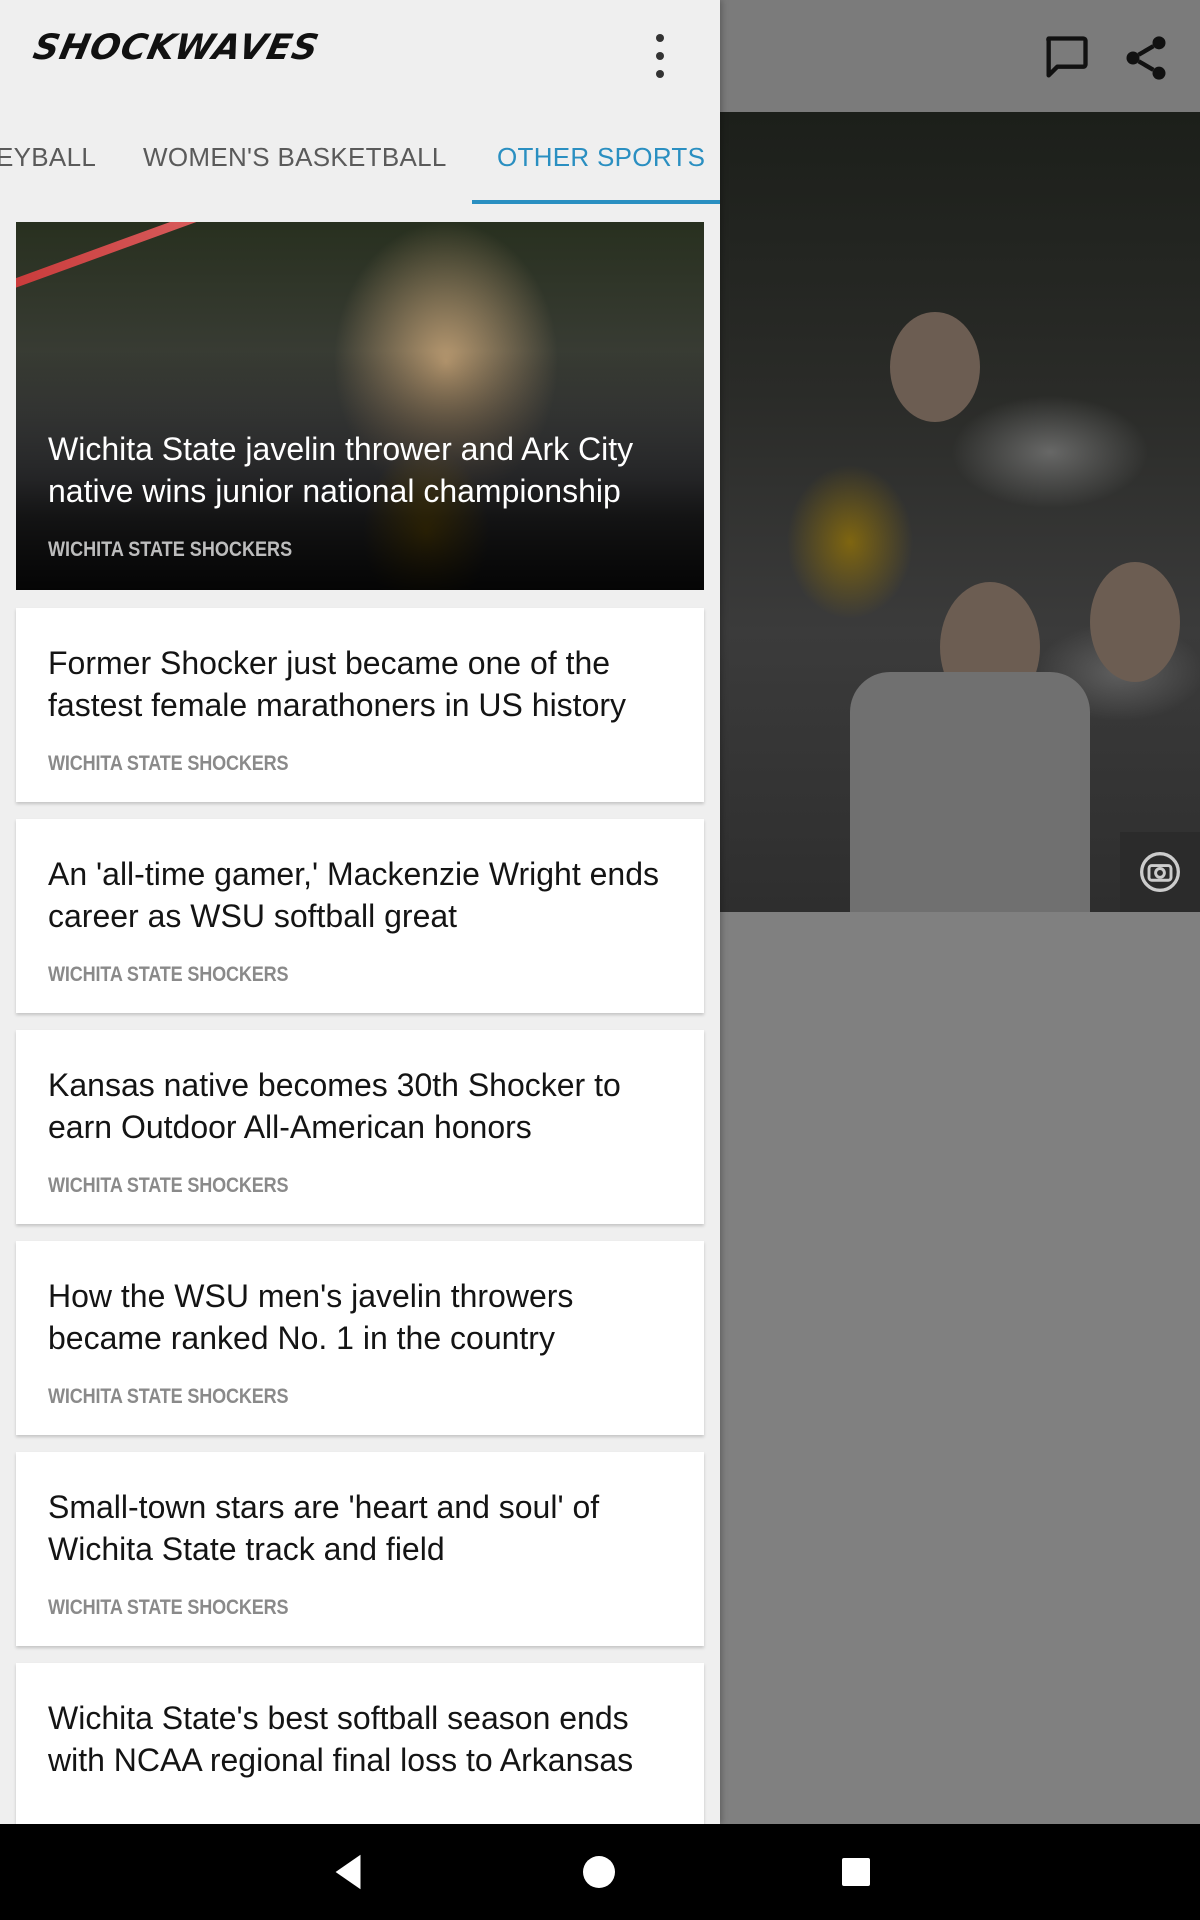  Describe the element at coordinates (233, 256) in the screenshot. I see `hero-image` at that location.